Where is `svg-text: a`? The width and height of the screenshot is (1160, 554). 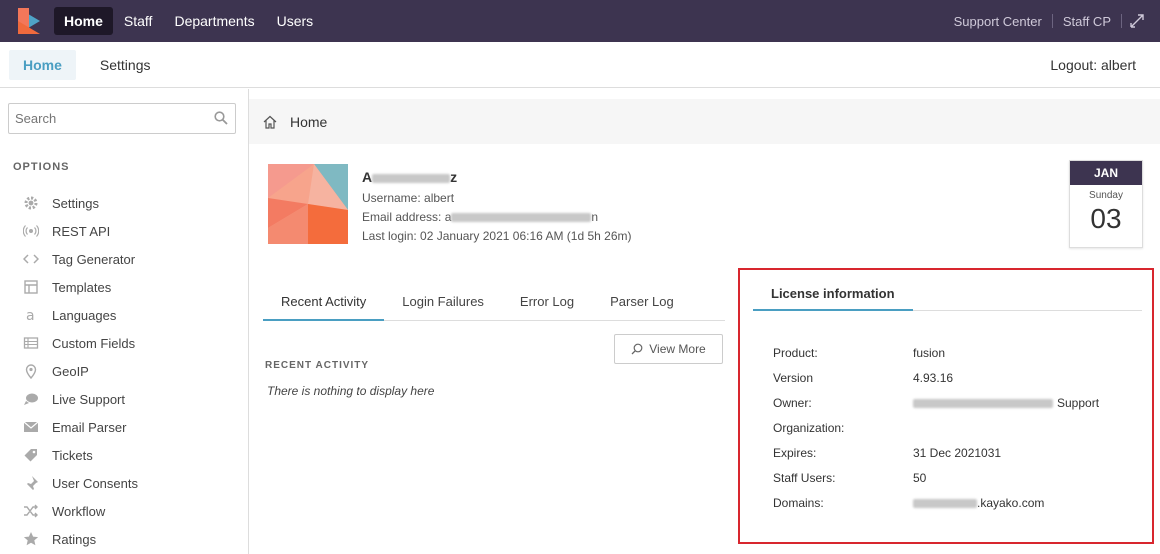
svg-text: a is located at coordinates (30, 315).